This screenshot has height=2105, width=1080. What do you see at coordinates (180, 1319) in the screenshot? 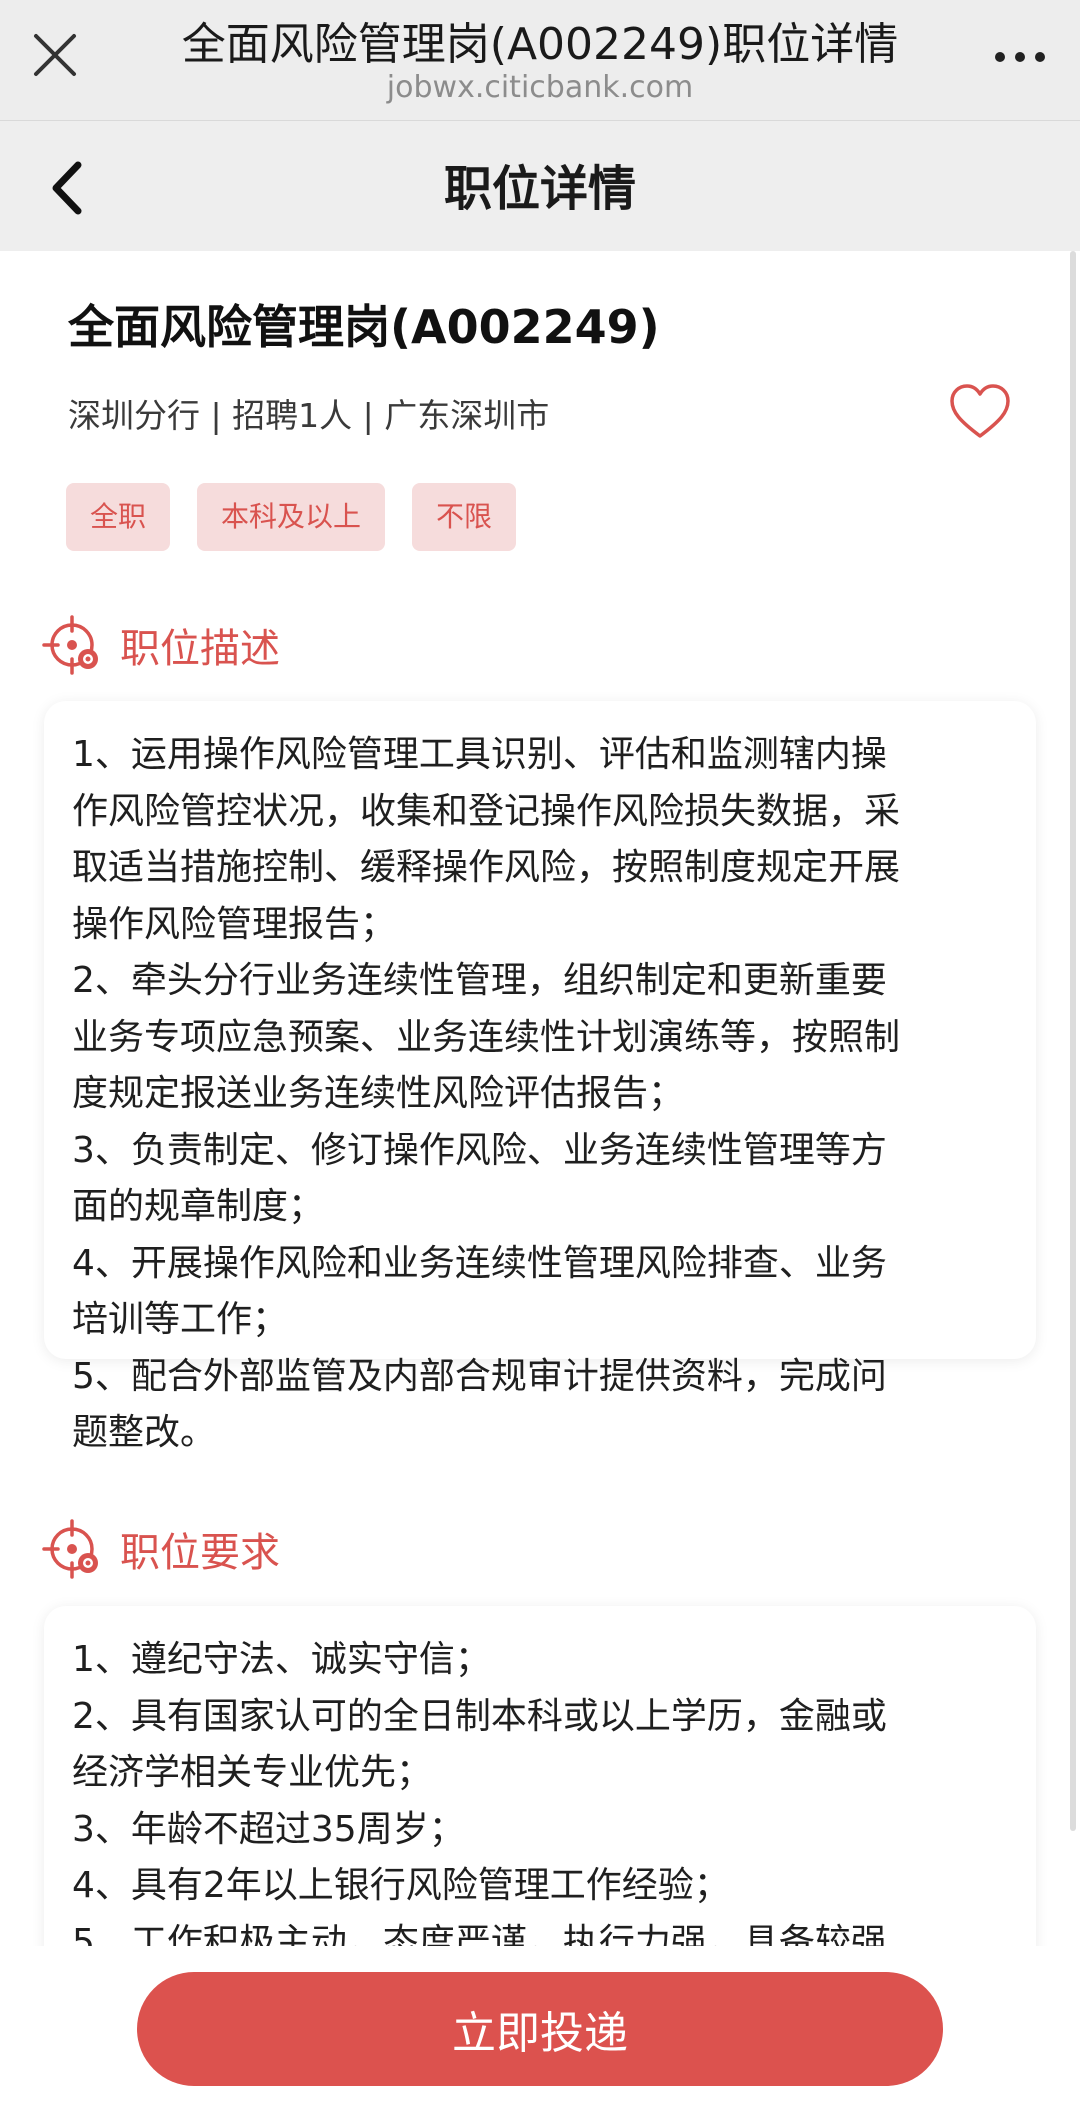
I see `description-line: 培训等工作；` at bounding box center [180, 1319].